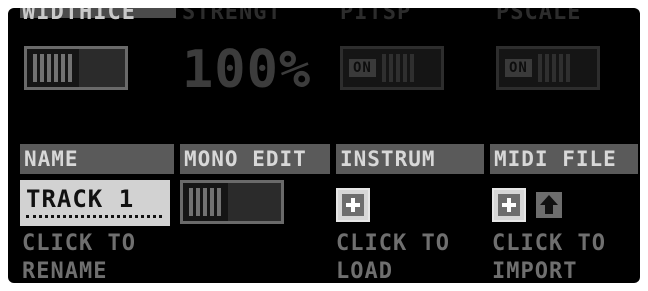  What do you see at coordinates (79, 243) in the screenshot?
I see `rename-hint-line1: CLICK TO` at bounding box center [79, 243].